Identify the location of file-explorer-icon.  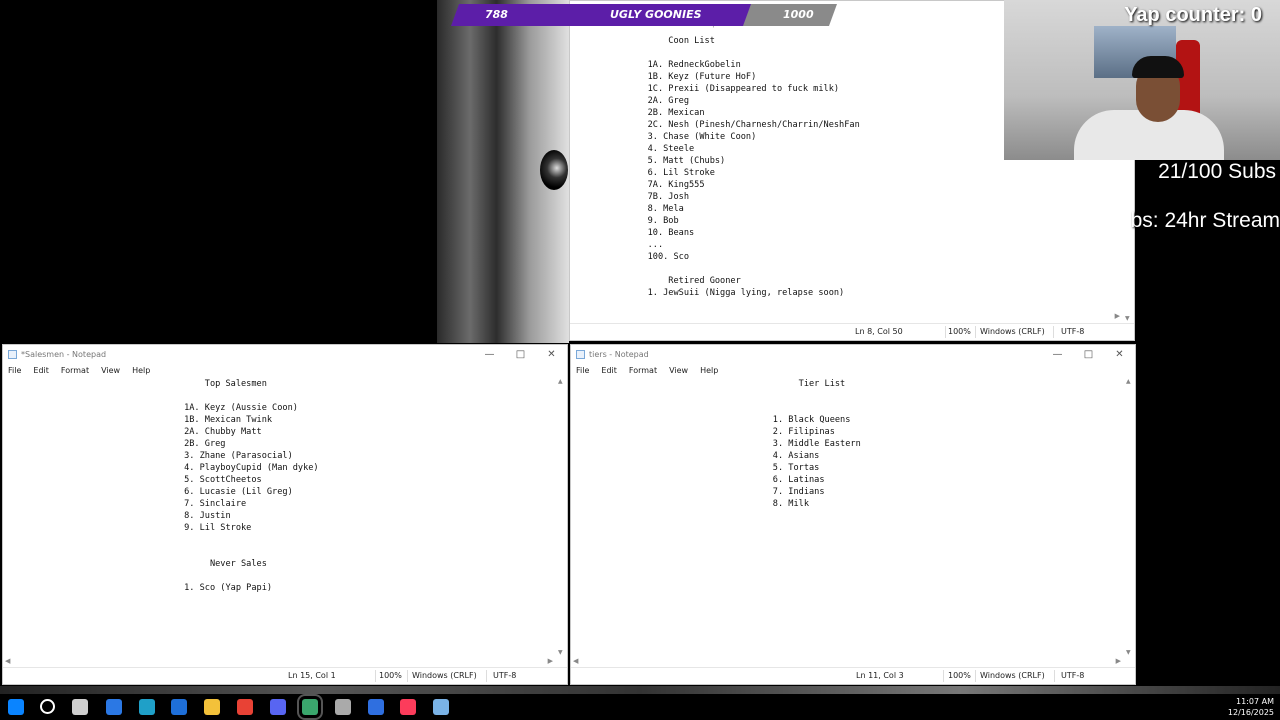
(212, 707).